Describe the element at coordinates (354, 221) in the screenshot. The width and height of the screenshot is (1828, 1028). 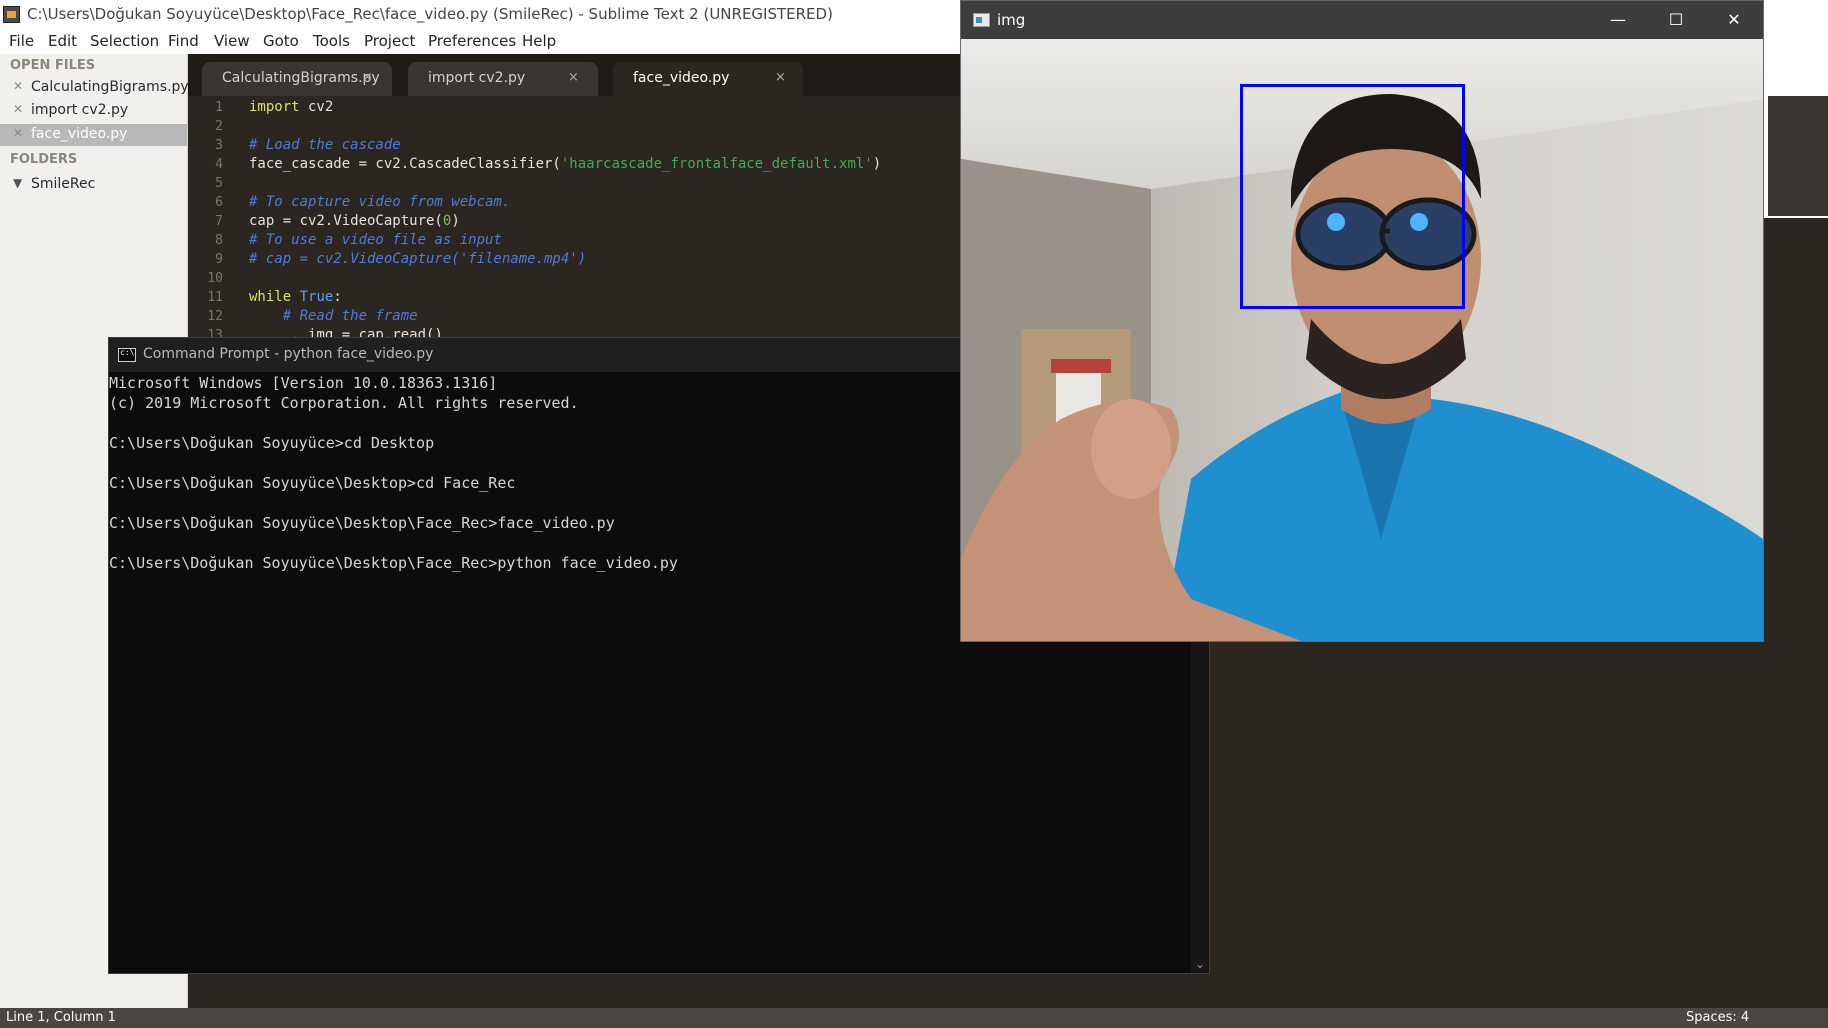
I see `code-line: cap = cv2.VideoCapture(0)` at that location.